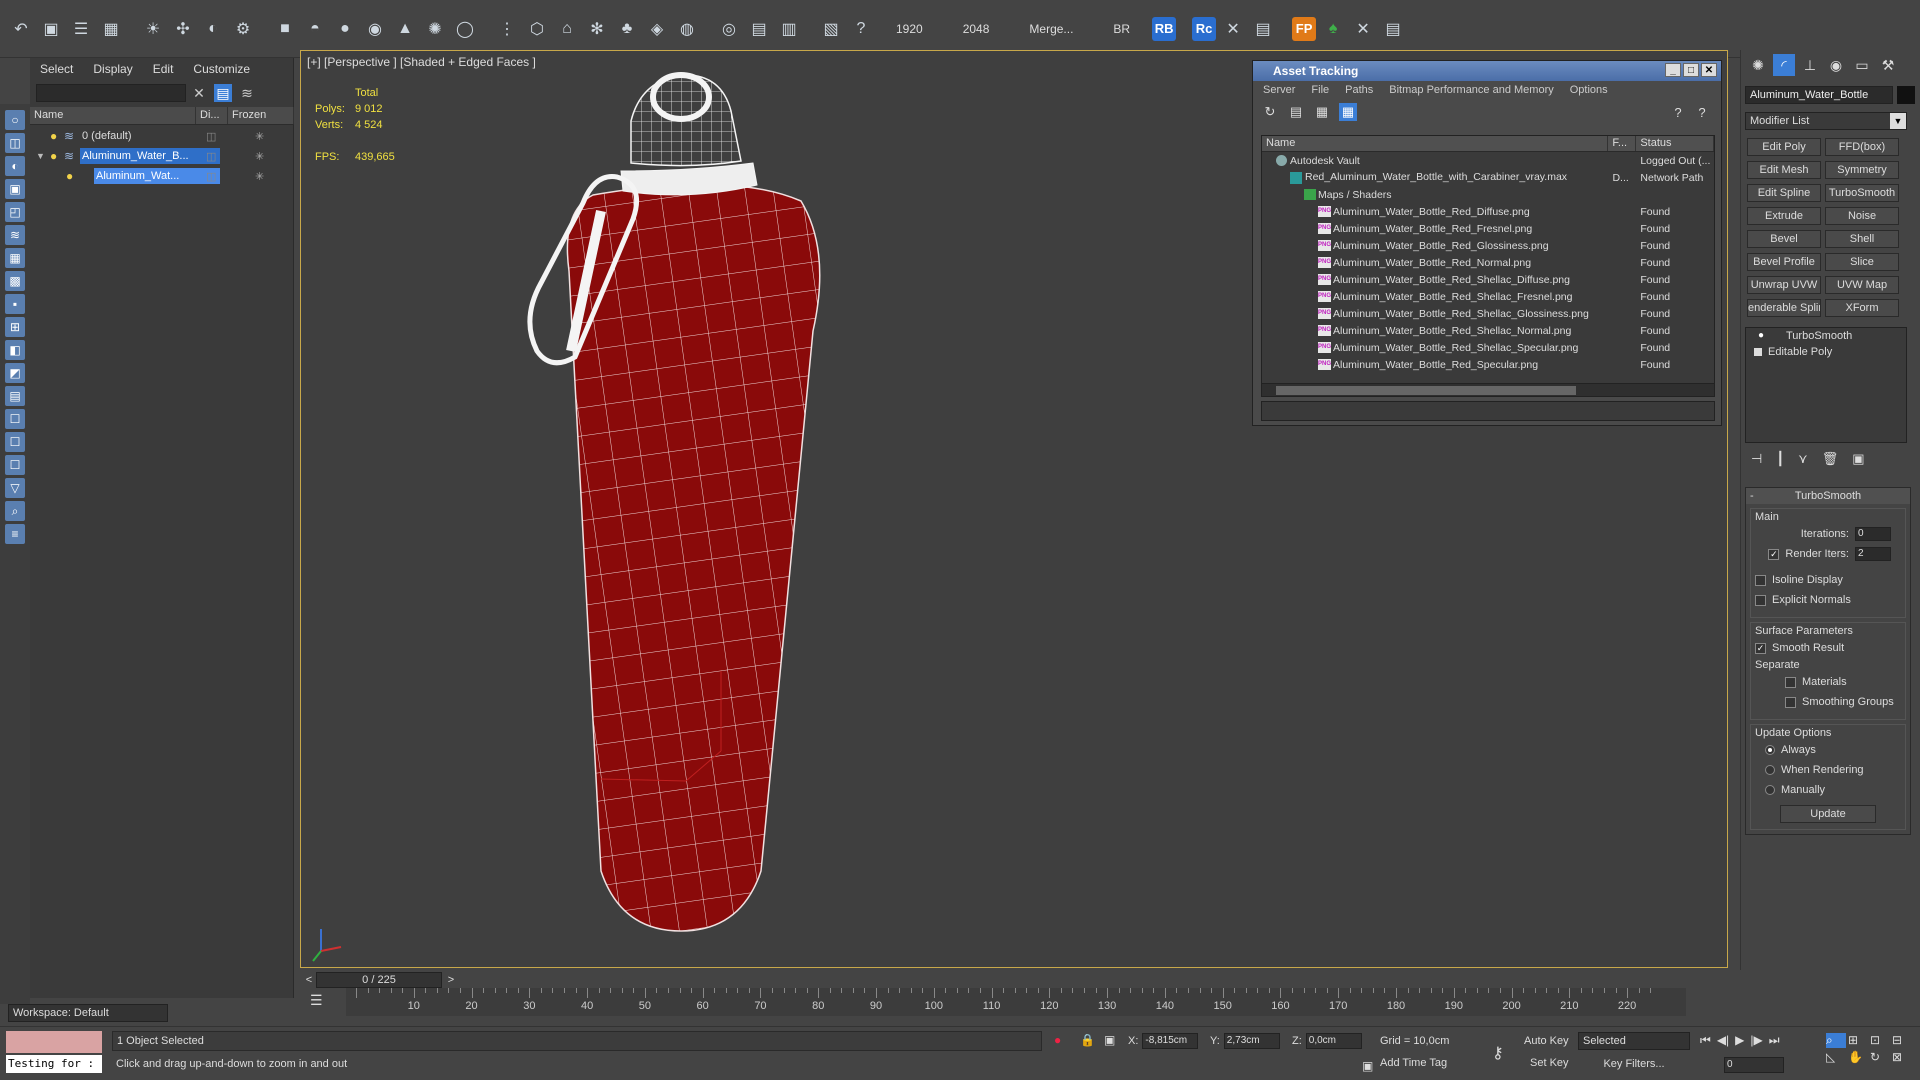  Describe the element at coordinates (1784, 147) in the screenshot. I see `modifier-button: Edit Poly` at that location.